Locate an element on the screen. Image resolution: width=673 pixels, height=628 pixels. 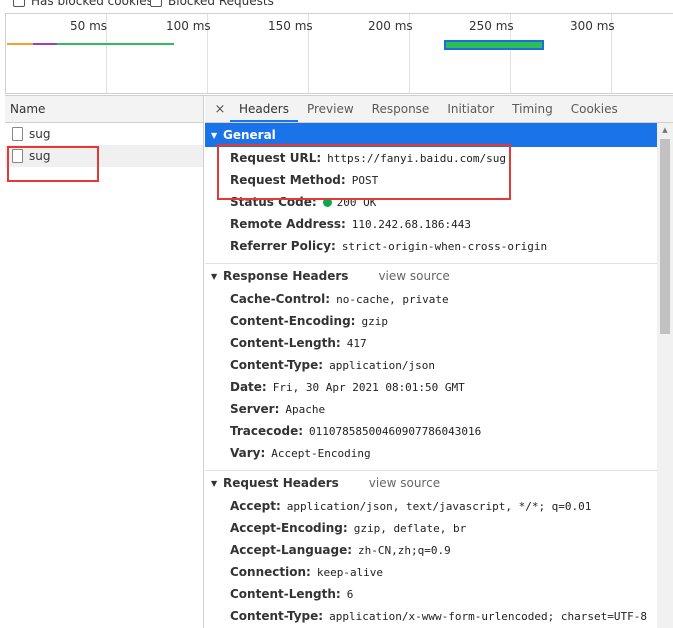
header-key: Vary: is located at coordinates (248, 453).